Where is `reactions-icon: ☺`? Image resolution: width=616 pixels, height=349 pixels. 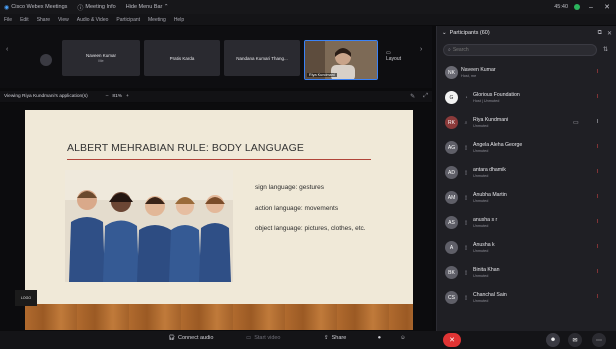
reactions-icon: ☺ is located at coordinates (403, 338).